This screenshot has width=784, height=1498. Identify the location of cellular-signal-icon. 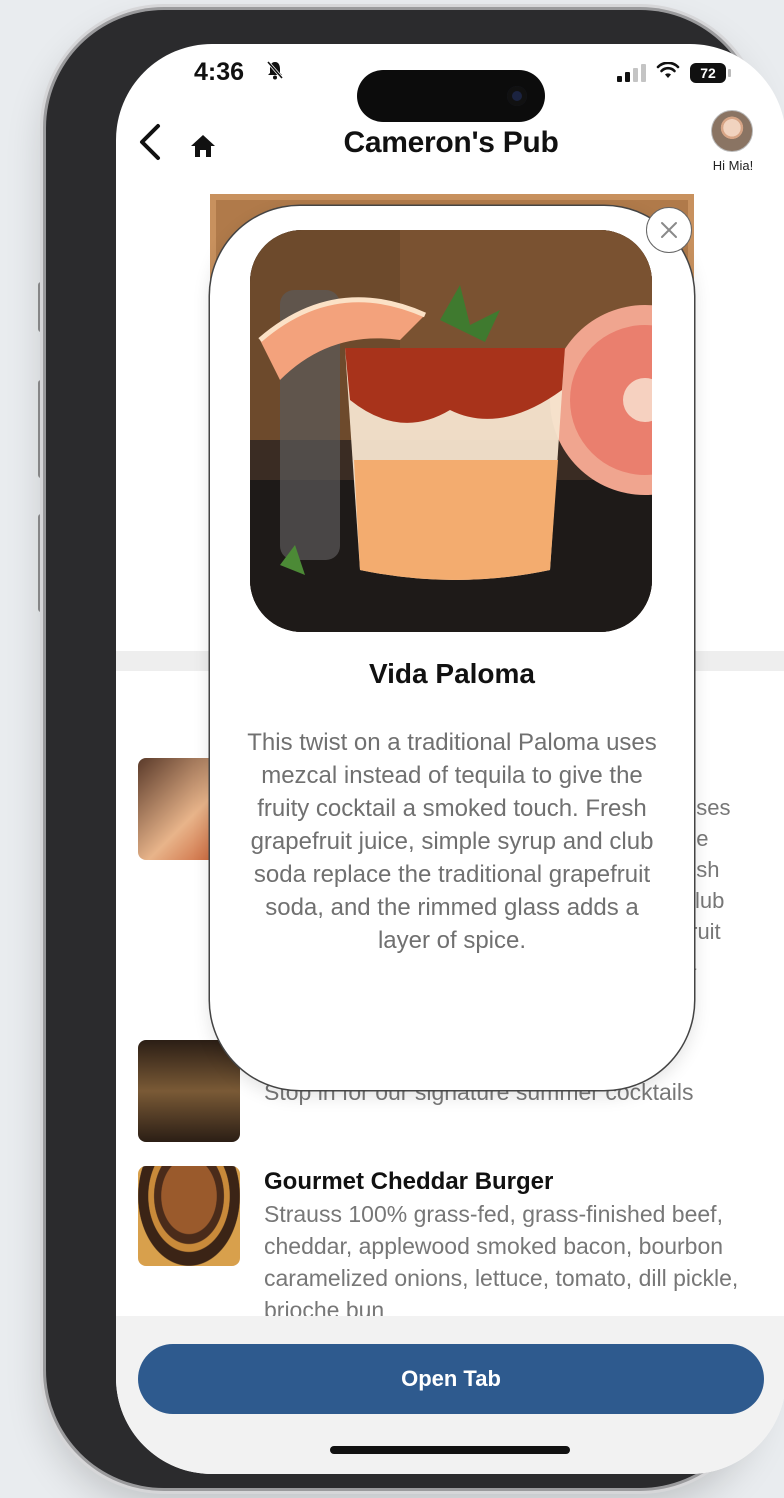
(631, 73).